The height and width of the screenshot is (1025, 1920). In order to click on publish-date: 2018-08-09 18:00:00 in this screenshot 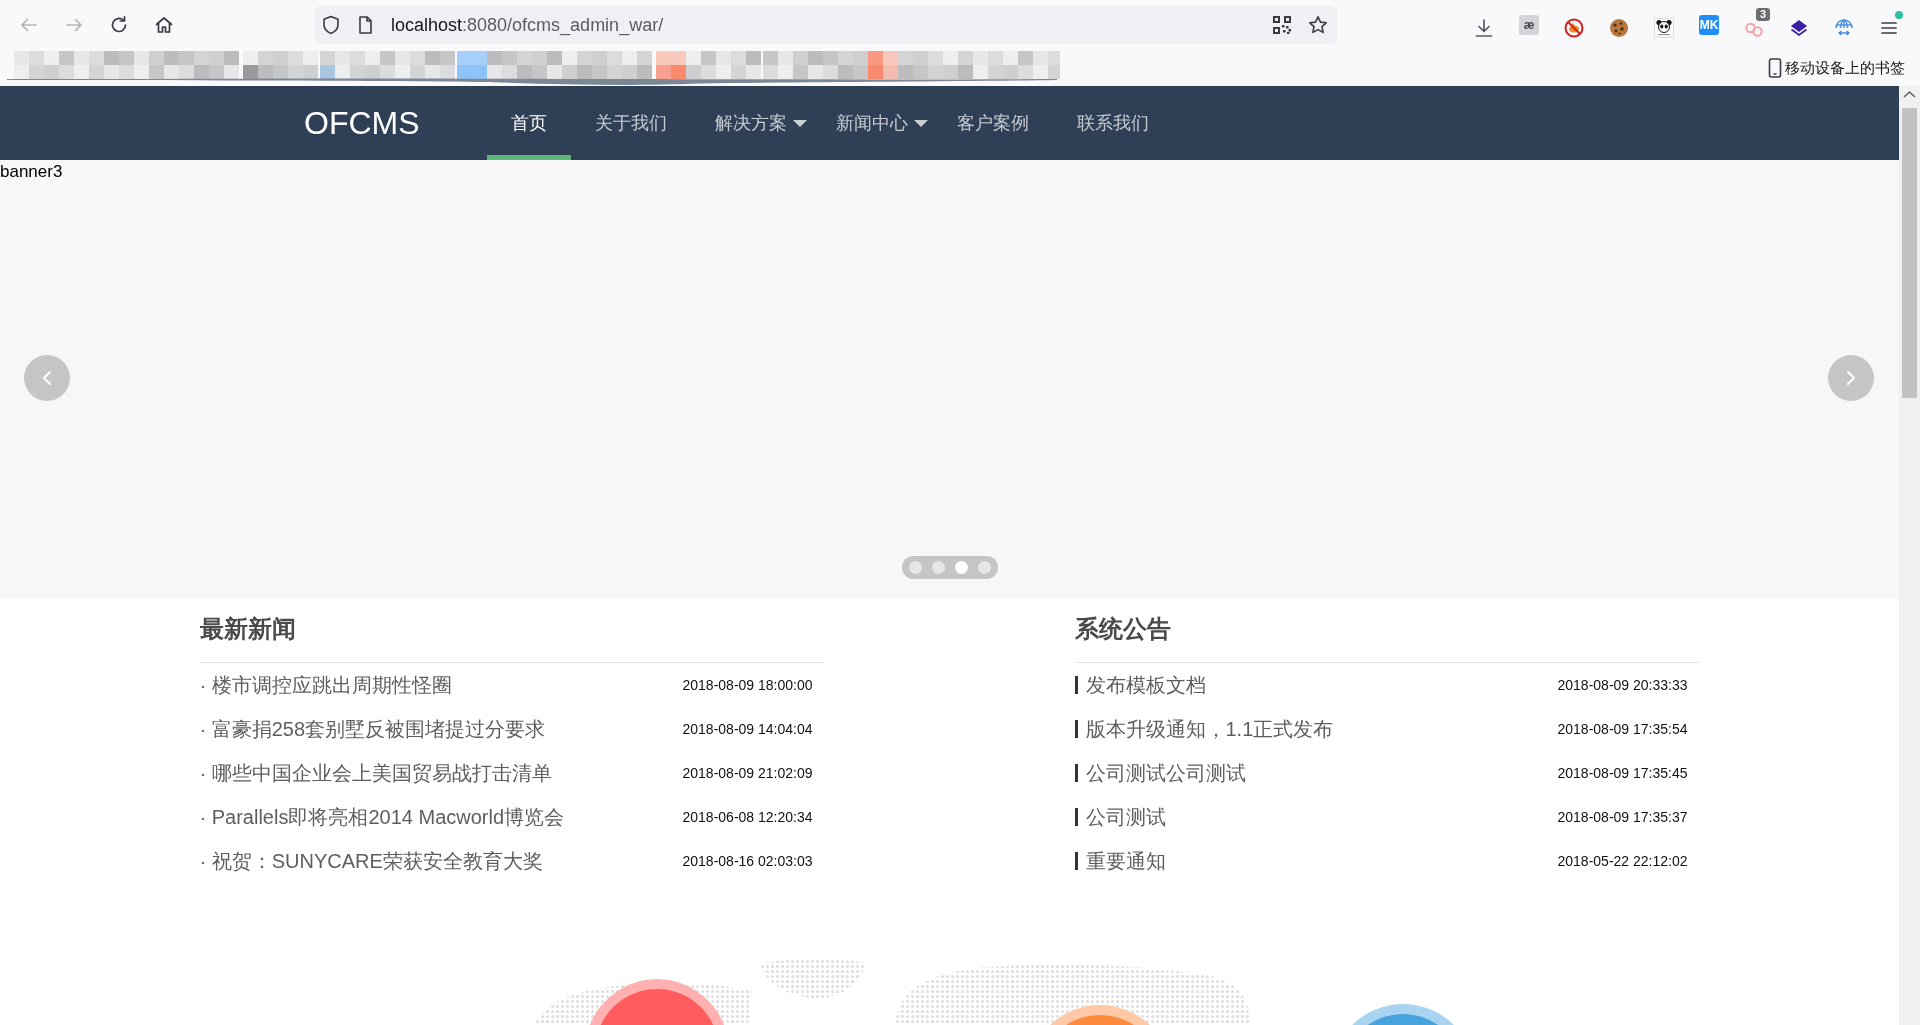, I will do `click(747, 685)`.